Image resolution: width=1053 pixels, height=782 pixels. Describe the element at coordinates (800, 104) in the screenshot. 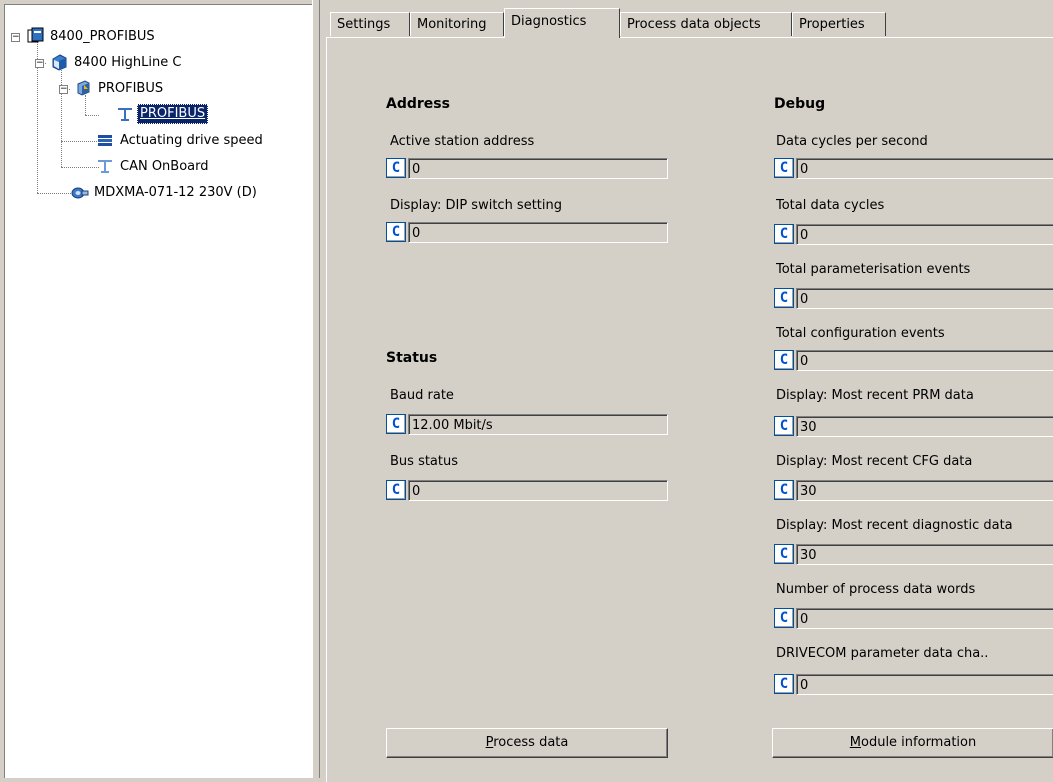

I see `debug-title: Debug` at that location.